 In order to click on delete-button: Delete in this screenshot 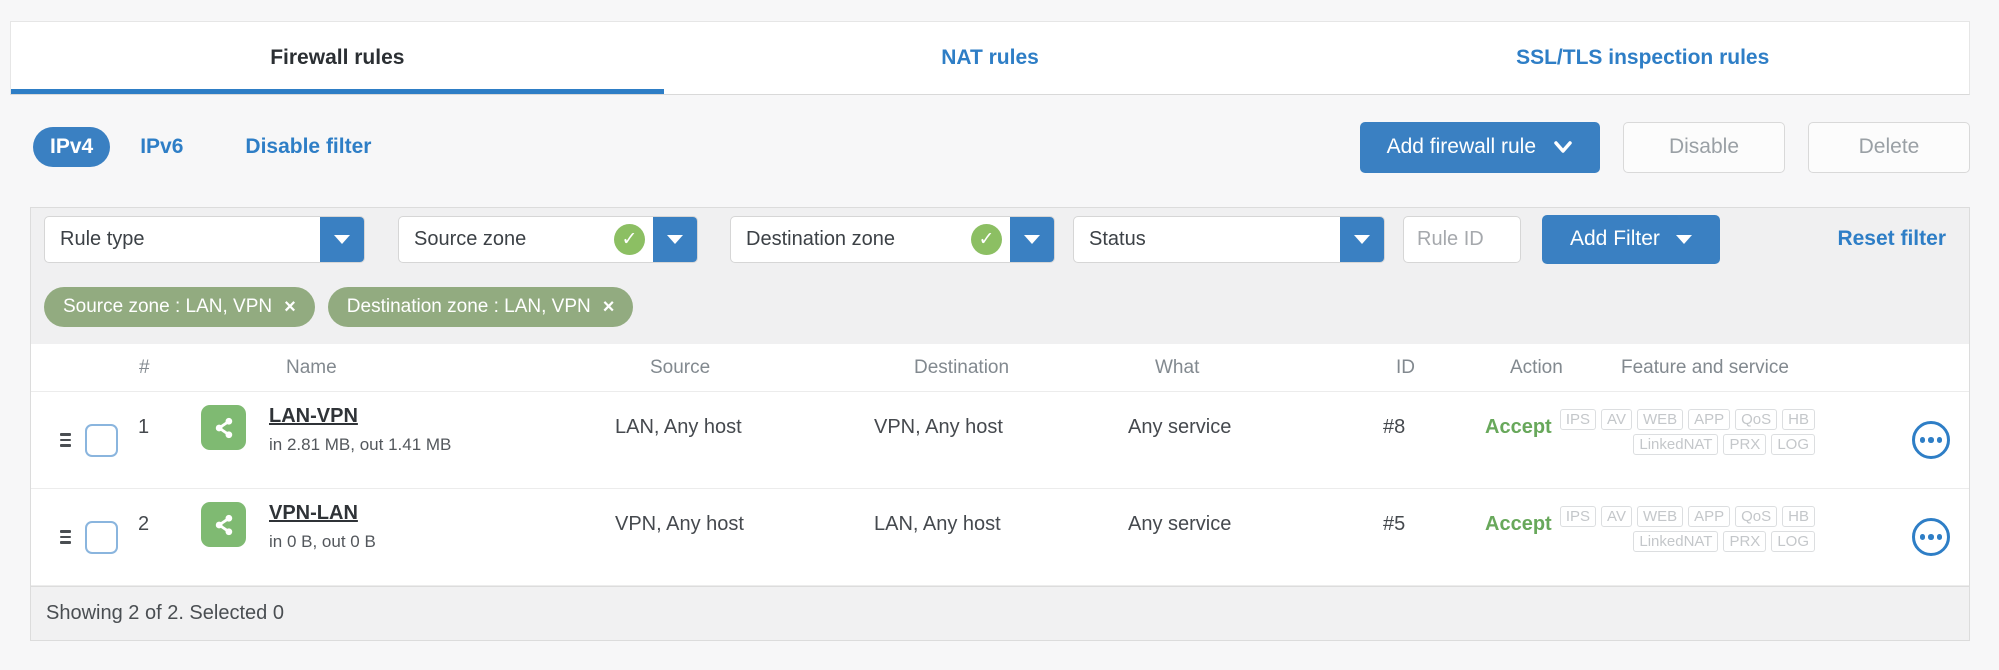, I will do `click(1889, 147)`.